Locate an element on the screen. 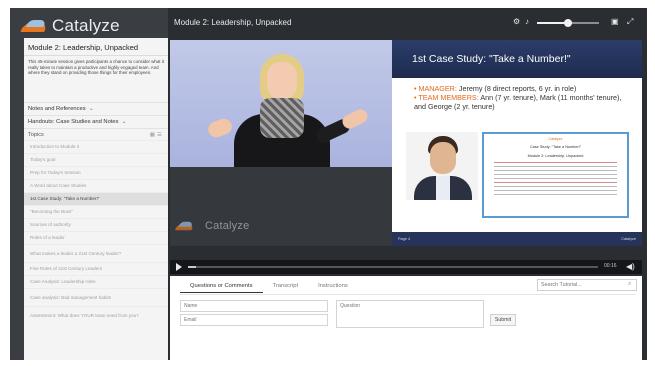  tab-instructions: Instructions is located at coordinates (333, 287).